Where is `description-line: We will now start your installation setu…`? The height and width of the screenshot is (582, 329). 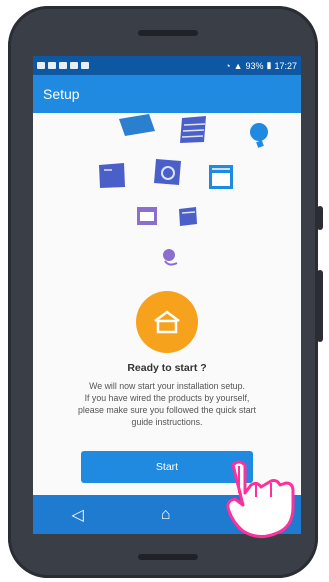
description-line: We will now start your installation setu… is located at coordinates (167, 386).